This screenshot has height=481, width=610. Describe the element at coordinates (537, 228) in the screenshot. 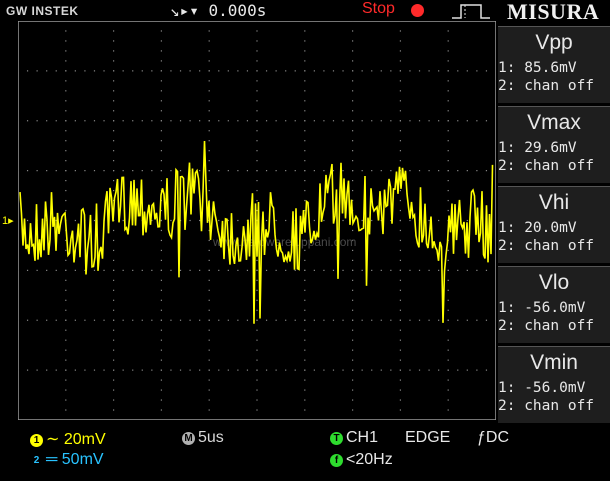

I see `measurement-ch1-value: 1: 20.0mV` at that location.